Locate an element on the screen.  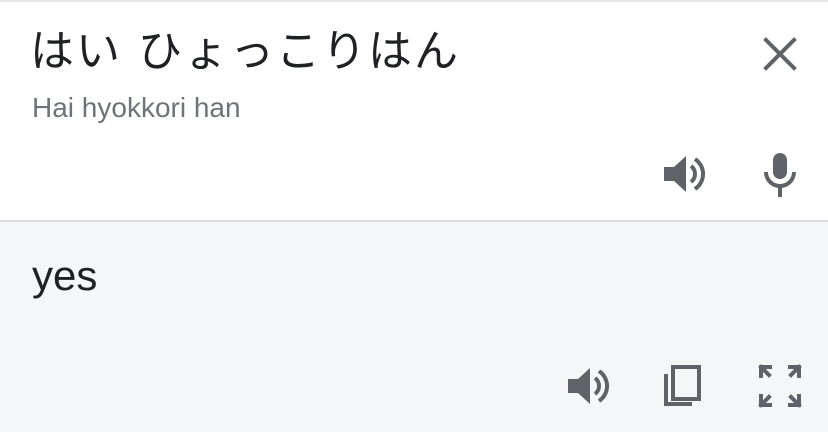
copy-icon is located at coordinates (682, 385).